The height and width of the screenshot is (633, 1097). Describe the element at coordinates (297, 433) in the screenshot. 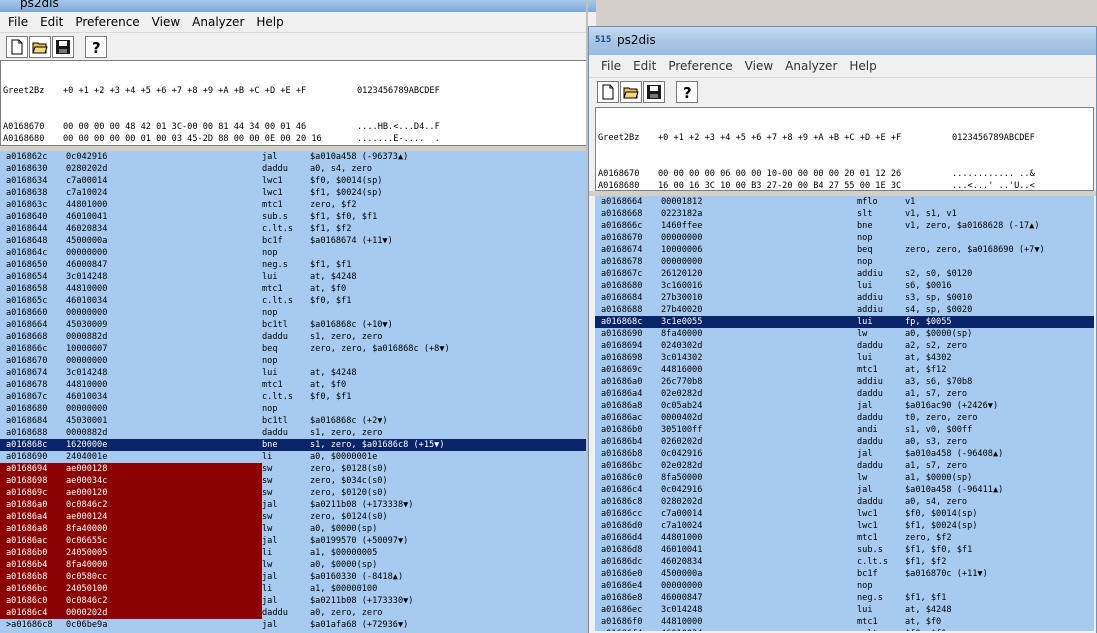

I see `disasm-row: a0168688 0000882d daddu s1, zero, zero` at that location.